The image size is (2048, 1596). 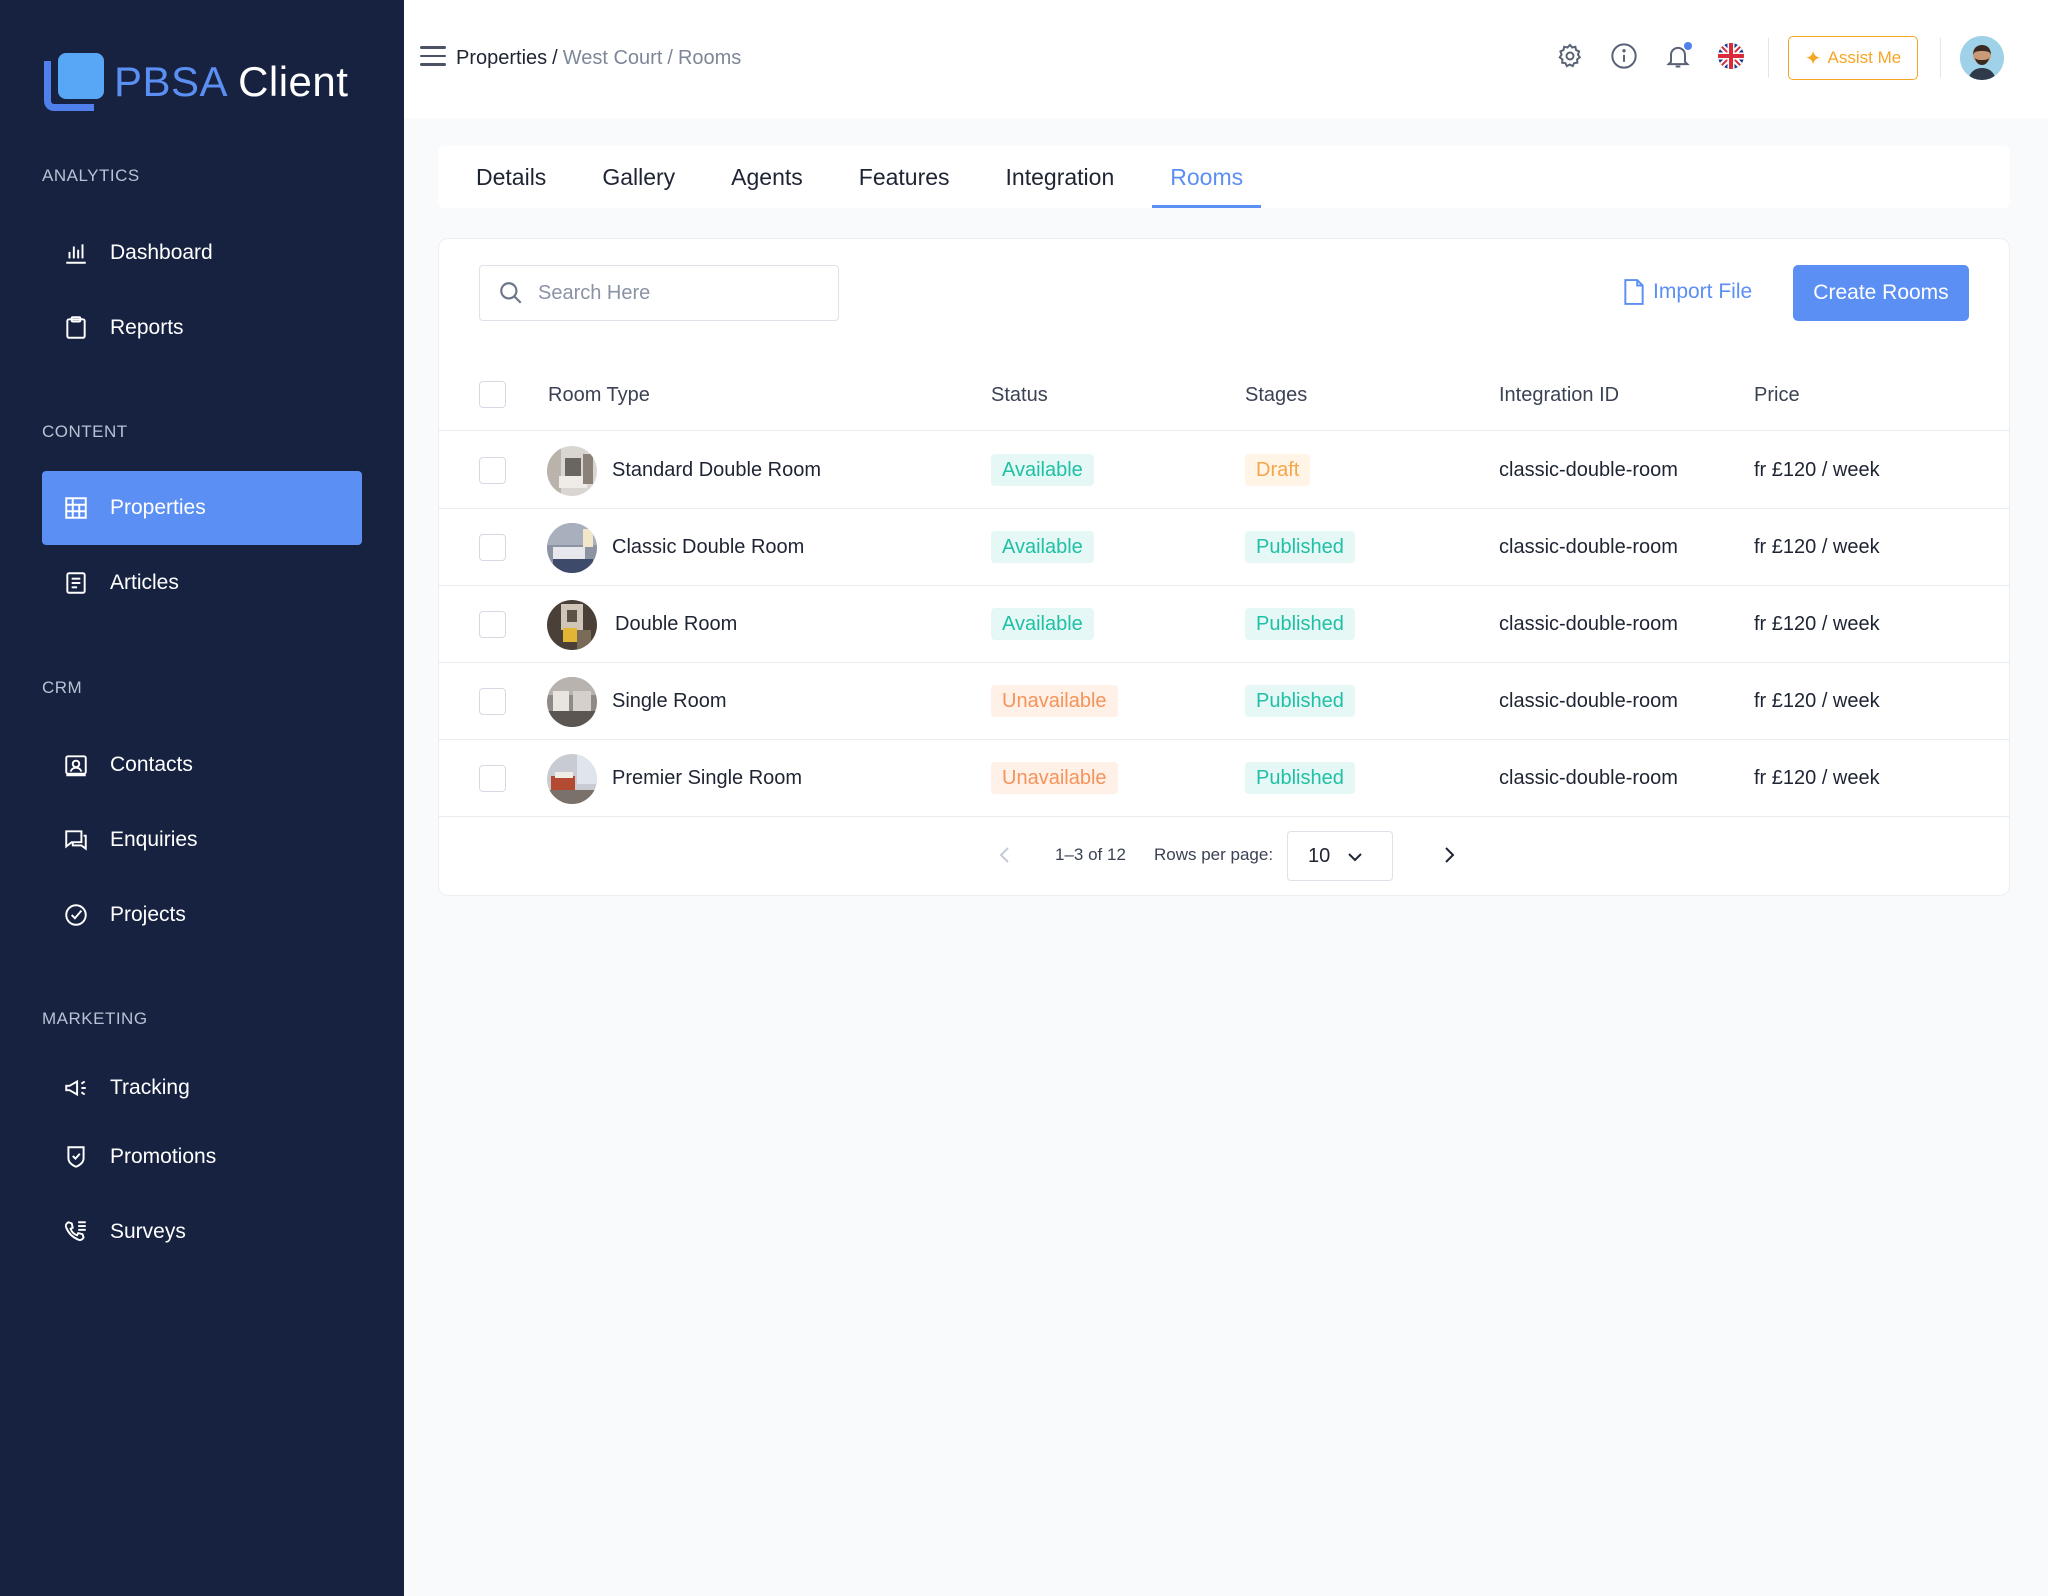 I want to click on assist-me-label: Assist Me, so click(x=1864, y=57).